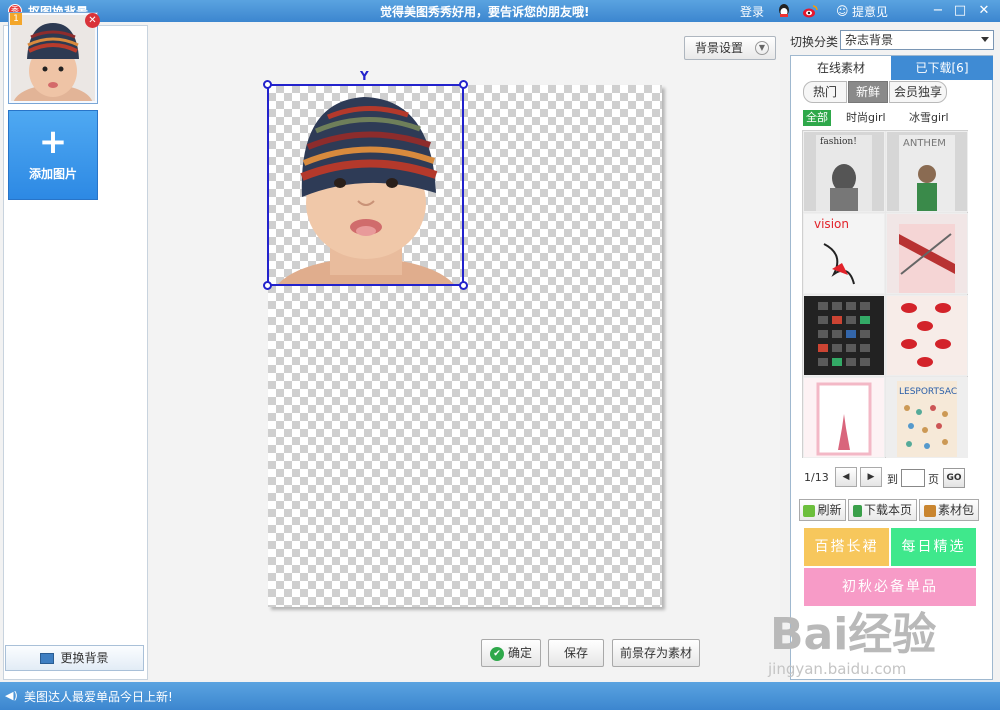 Image resolution: width=1000 pixels, height=710 pixels. I want to click on resize-handle-bottom-left, so click(267, 285).